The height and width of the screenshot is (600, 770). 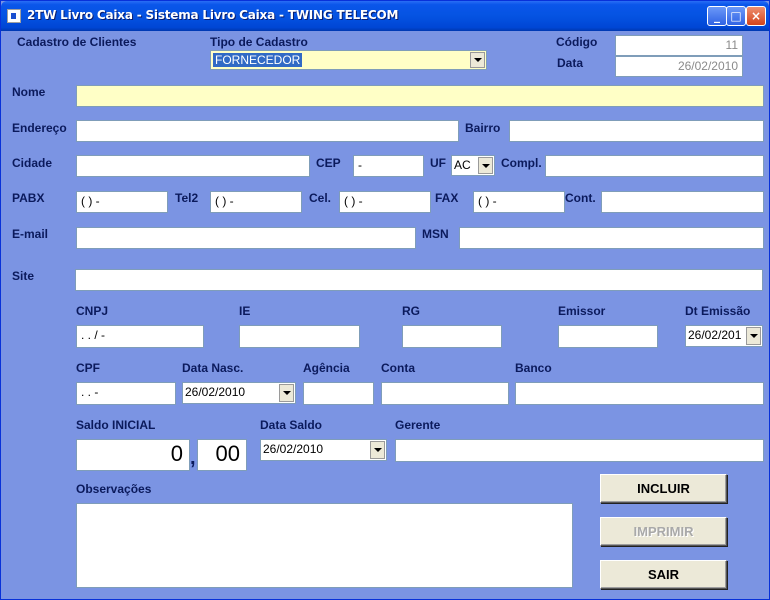 I want to click on data-saldo-dropdown-icon, so click(x=377, y=450).